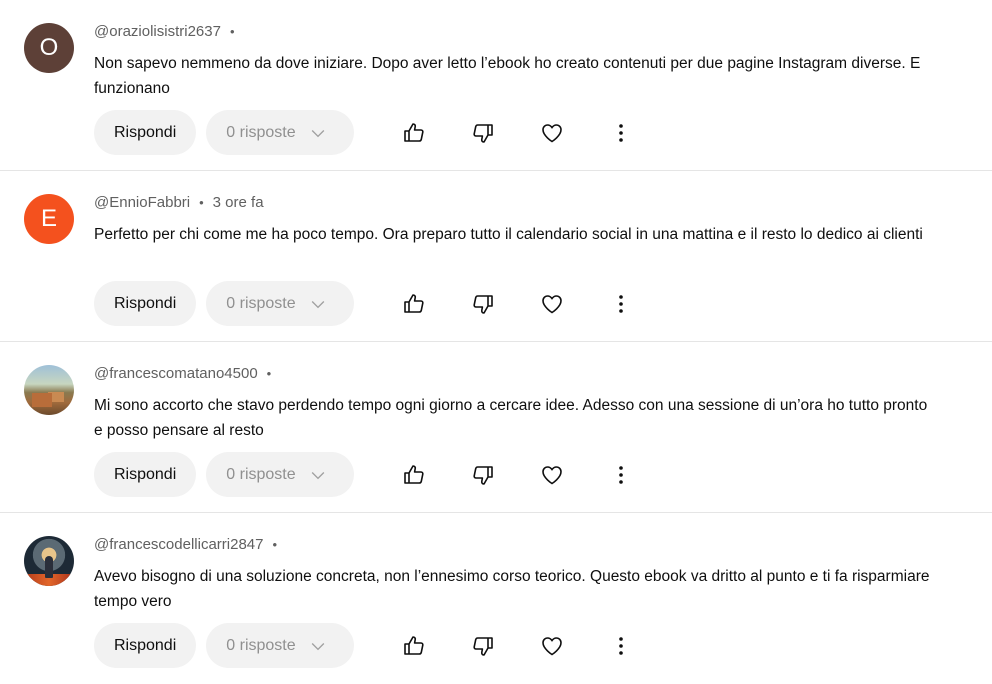 The image size is (992, 684). I want to click on comment-meta: @francescodellicarri2847 •, so click(190, 544).